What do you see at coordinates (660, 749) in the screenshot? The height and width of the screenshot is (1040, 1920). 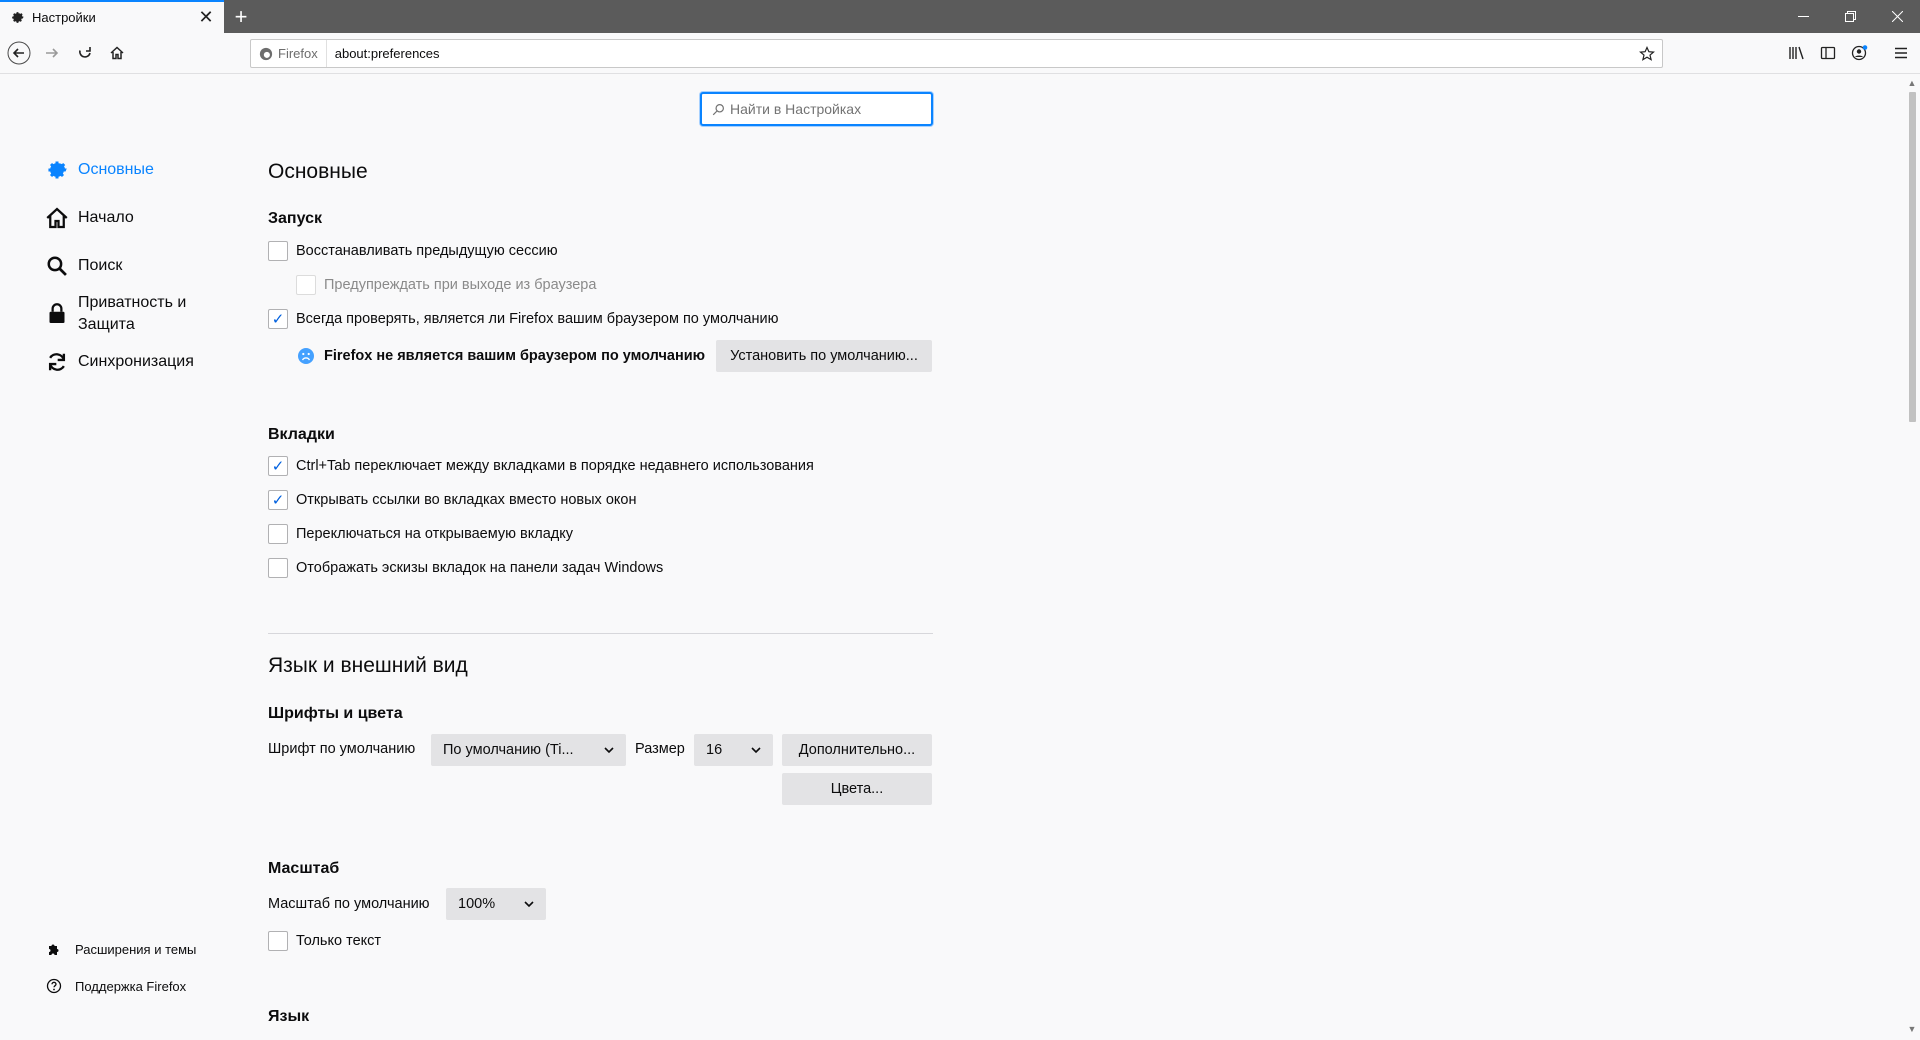 I see `font-size-label: Размер` at bounding box center [660, 749].